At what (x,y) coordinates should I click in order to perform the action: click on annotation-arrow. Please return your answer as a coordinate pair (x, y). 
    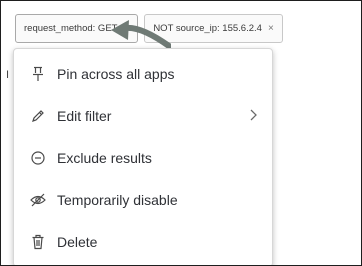
    Looking at the image, I should click on (141, 34).